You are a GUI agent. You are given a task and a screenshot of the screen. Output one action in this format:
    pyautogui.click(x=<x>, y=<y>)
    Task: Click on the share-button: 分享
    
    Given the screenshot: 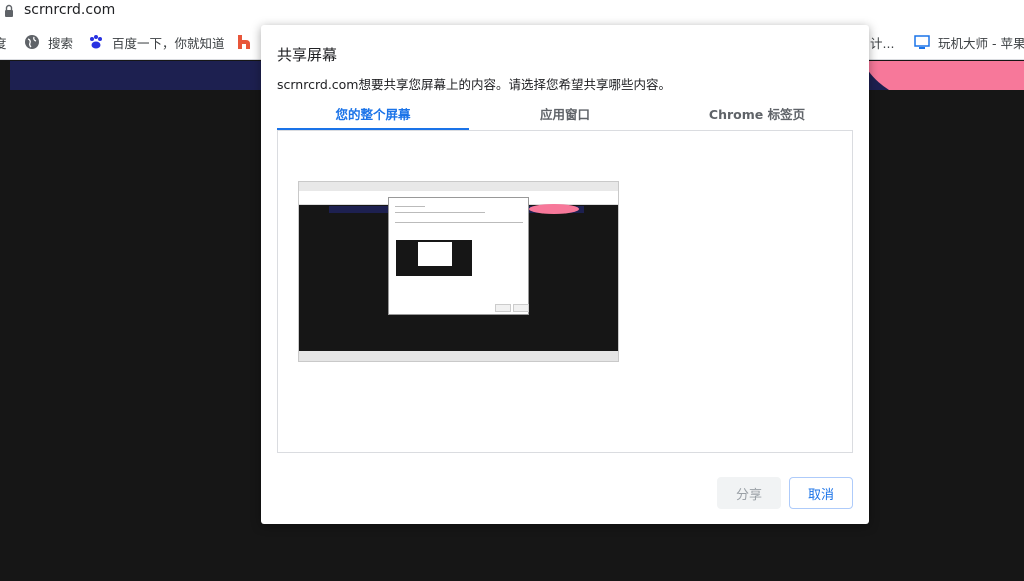 What is the action you would take?
    pyautogui.click(x=749, y=493)
    